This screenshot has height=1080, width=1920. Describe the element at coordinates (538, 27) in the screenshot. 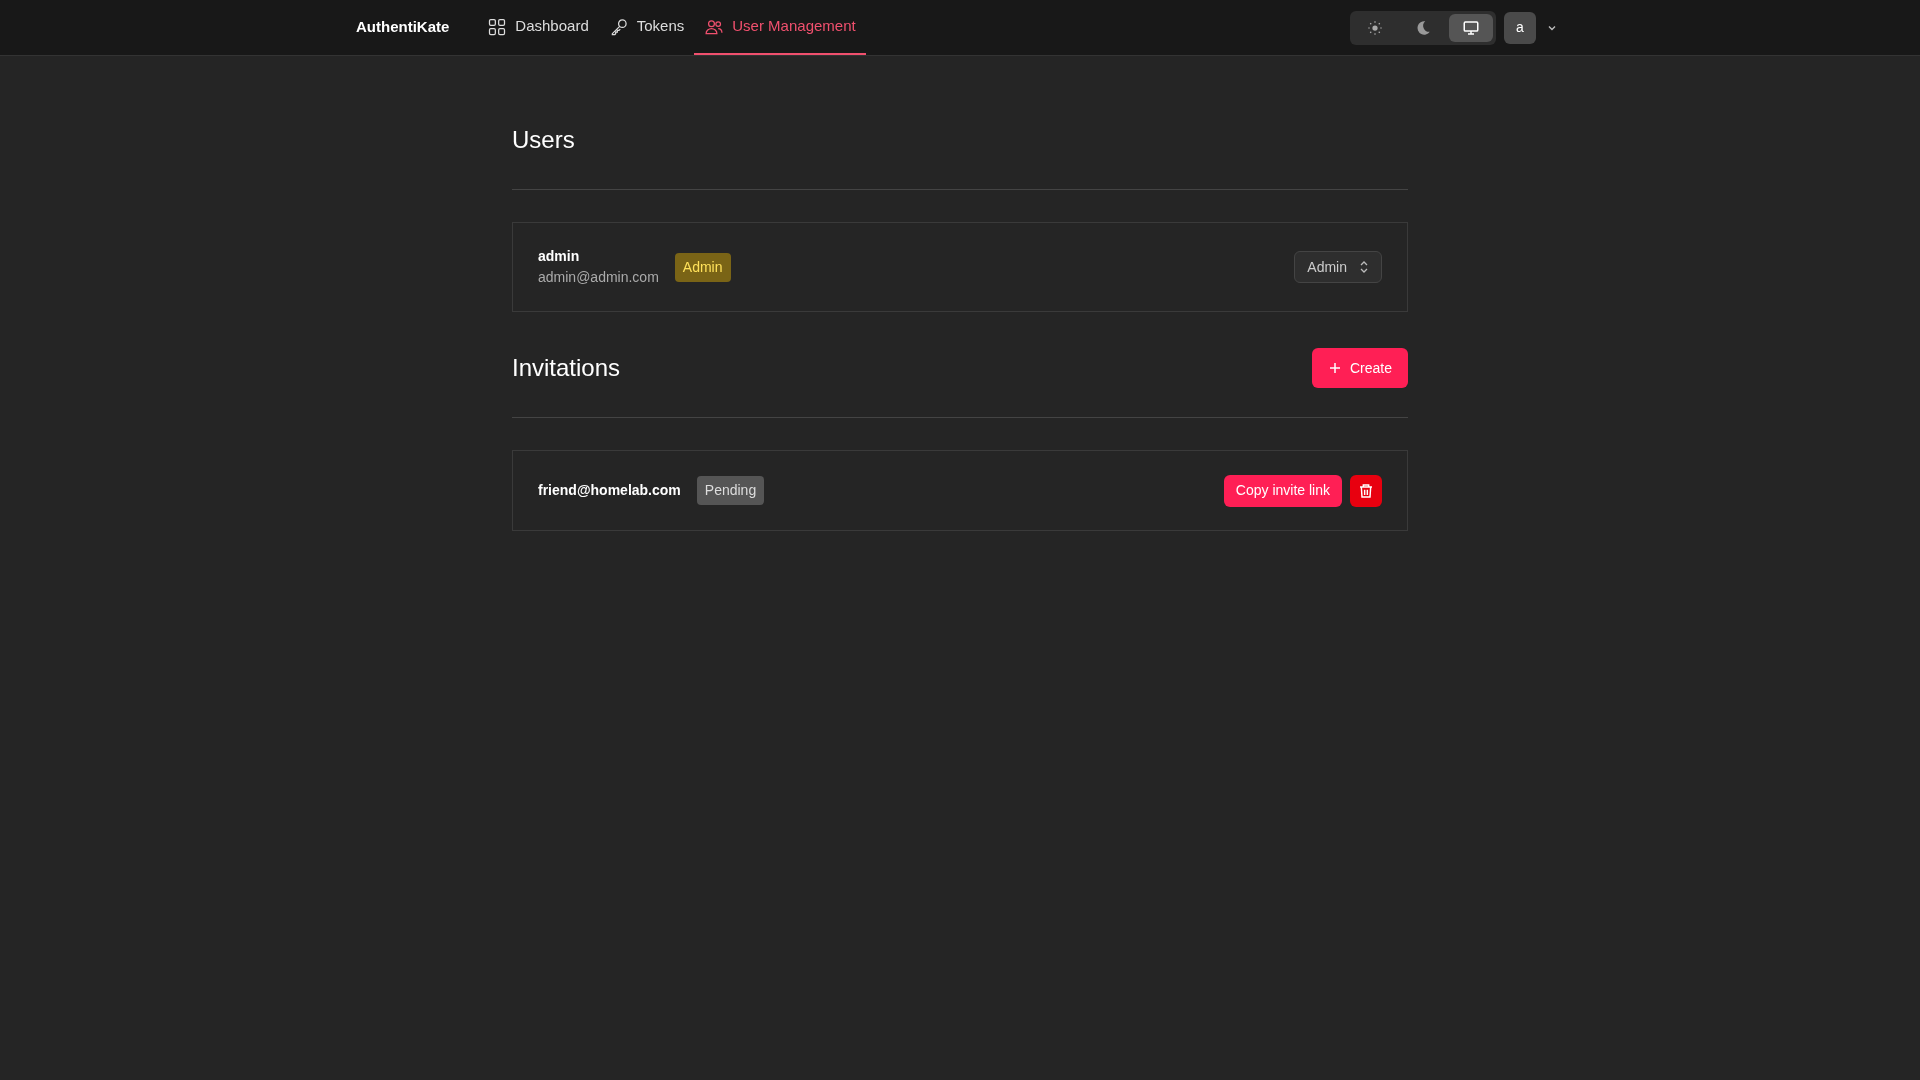

I see `nav-tab: Dashboard` at that location.